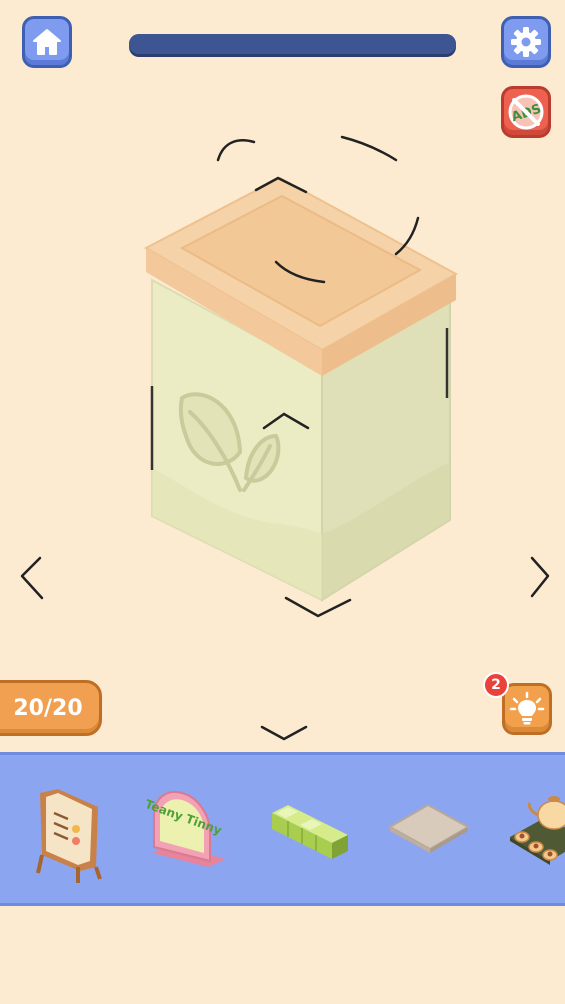 The width and height of the screenshot is (565, 1004). What do you see at coordinates (496, 685) in the screenshot?
I see `hint-count-badge: 2` at bounding box center [496, 685].